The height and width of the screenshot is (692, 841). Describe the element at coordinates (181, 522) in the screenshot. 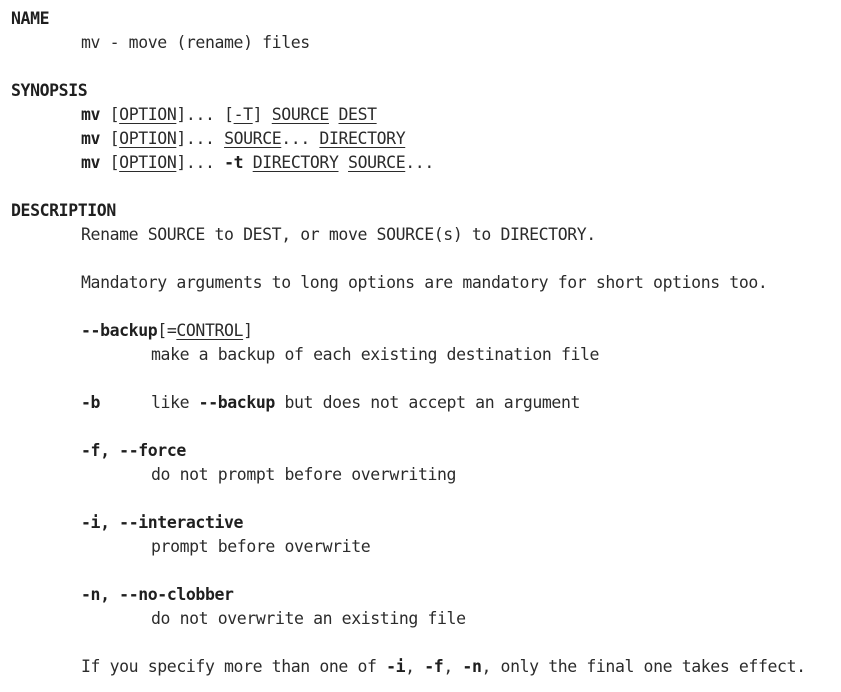

I see `option-flag-long: --interactive` at that location.